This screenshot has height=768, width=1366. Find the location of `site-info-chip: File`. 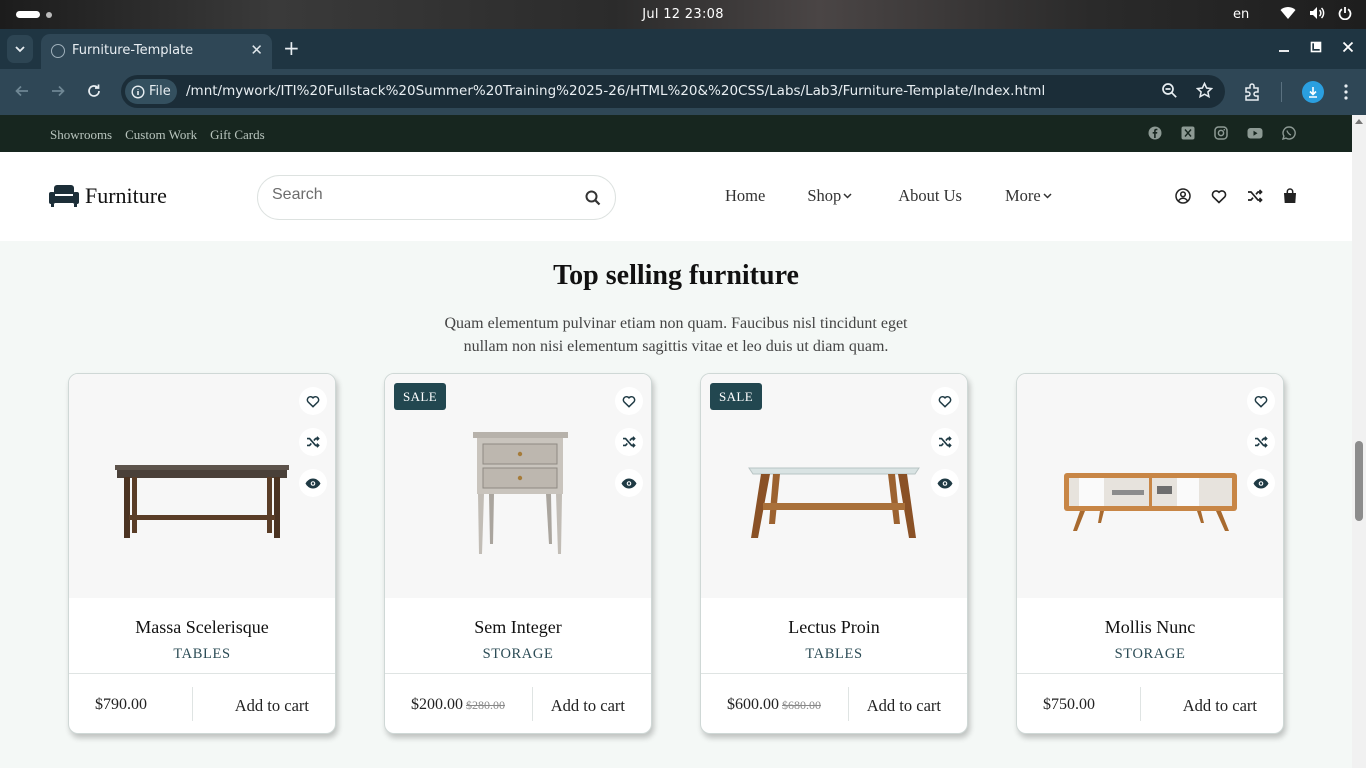

site-info-chip: File is located at coordinates (151, 91).